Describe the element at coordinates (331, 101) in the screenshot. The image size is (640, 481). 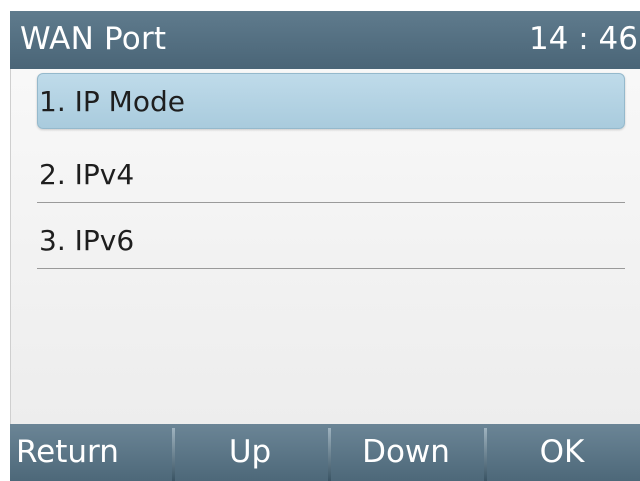
I see `menu-item-ip-mode: 1. IP Mode` at that location.